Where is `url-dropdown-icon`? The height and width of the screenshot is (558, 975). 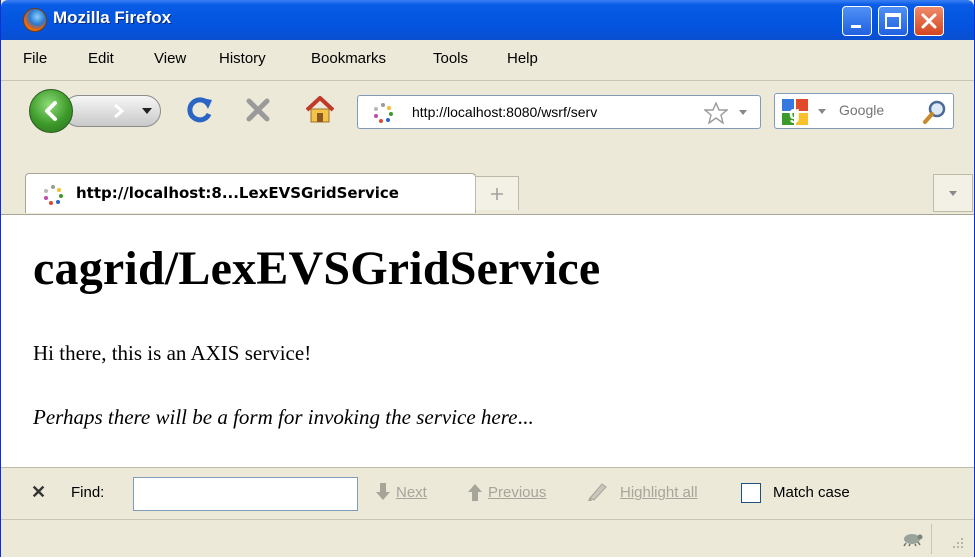
url-dropdown-icon is located at coordinates (743, 113).